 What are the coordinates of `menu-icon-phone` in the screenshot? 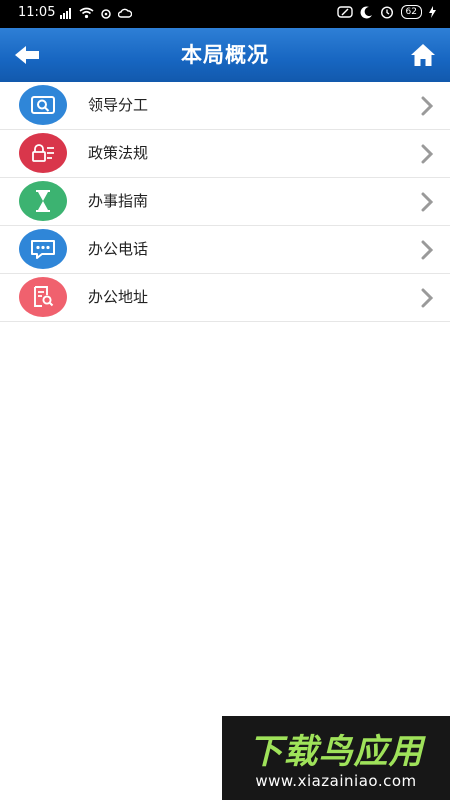 It's located at (43, 249).